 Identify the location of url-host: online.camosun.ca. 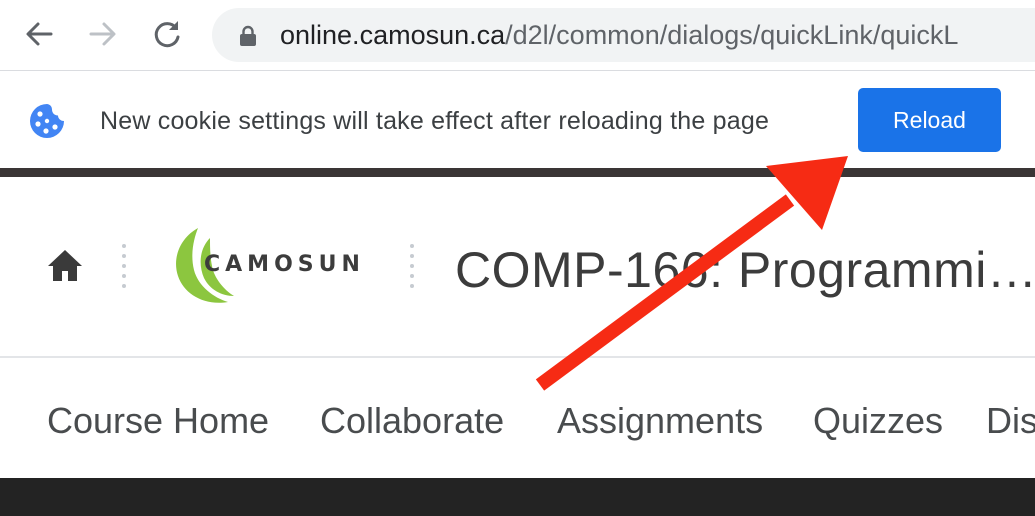
(393, 35).